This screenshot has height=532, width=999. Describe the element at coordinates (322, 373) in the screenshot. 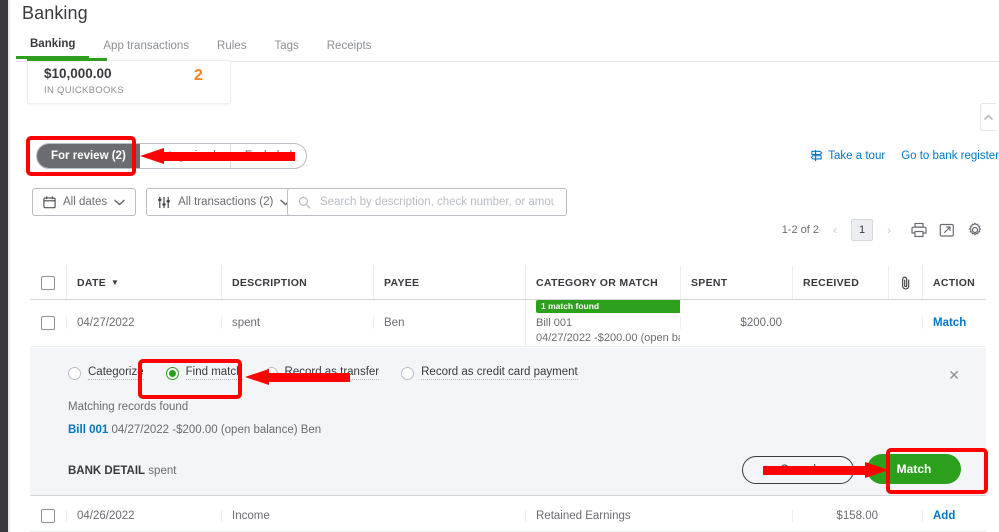

I see `radio-option-record-as-transfer: Record as transfer` at that location.